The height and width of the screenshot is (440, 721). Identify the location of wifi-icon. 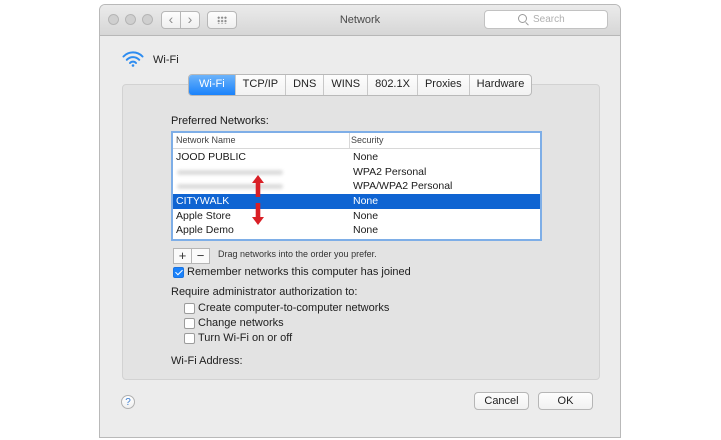
(133, 59).